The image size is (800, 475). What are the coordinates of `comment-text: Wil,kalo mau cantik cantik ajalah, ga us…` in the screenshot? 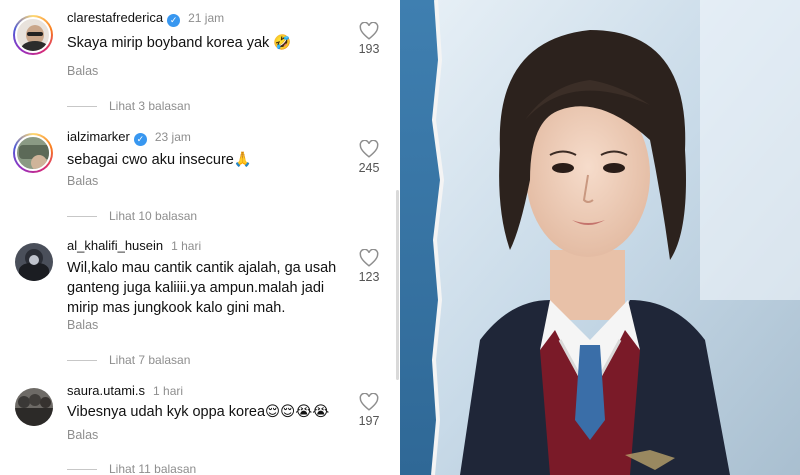 It's located at (202, 288).